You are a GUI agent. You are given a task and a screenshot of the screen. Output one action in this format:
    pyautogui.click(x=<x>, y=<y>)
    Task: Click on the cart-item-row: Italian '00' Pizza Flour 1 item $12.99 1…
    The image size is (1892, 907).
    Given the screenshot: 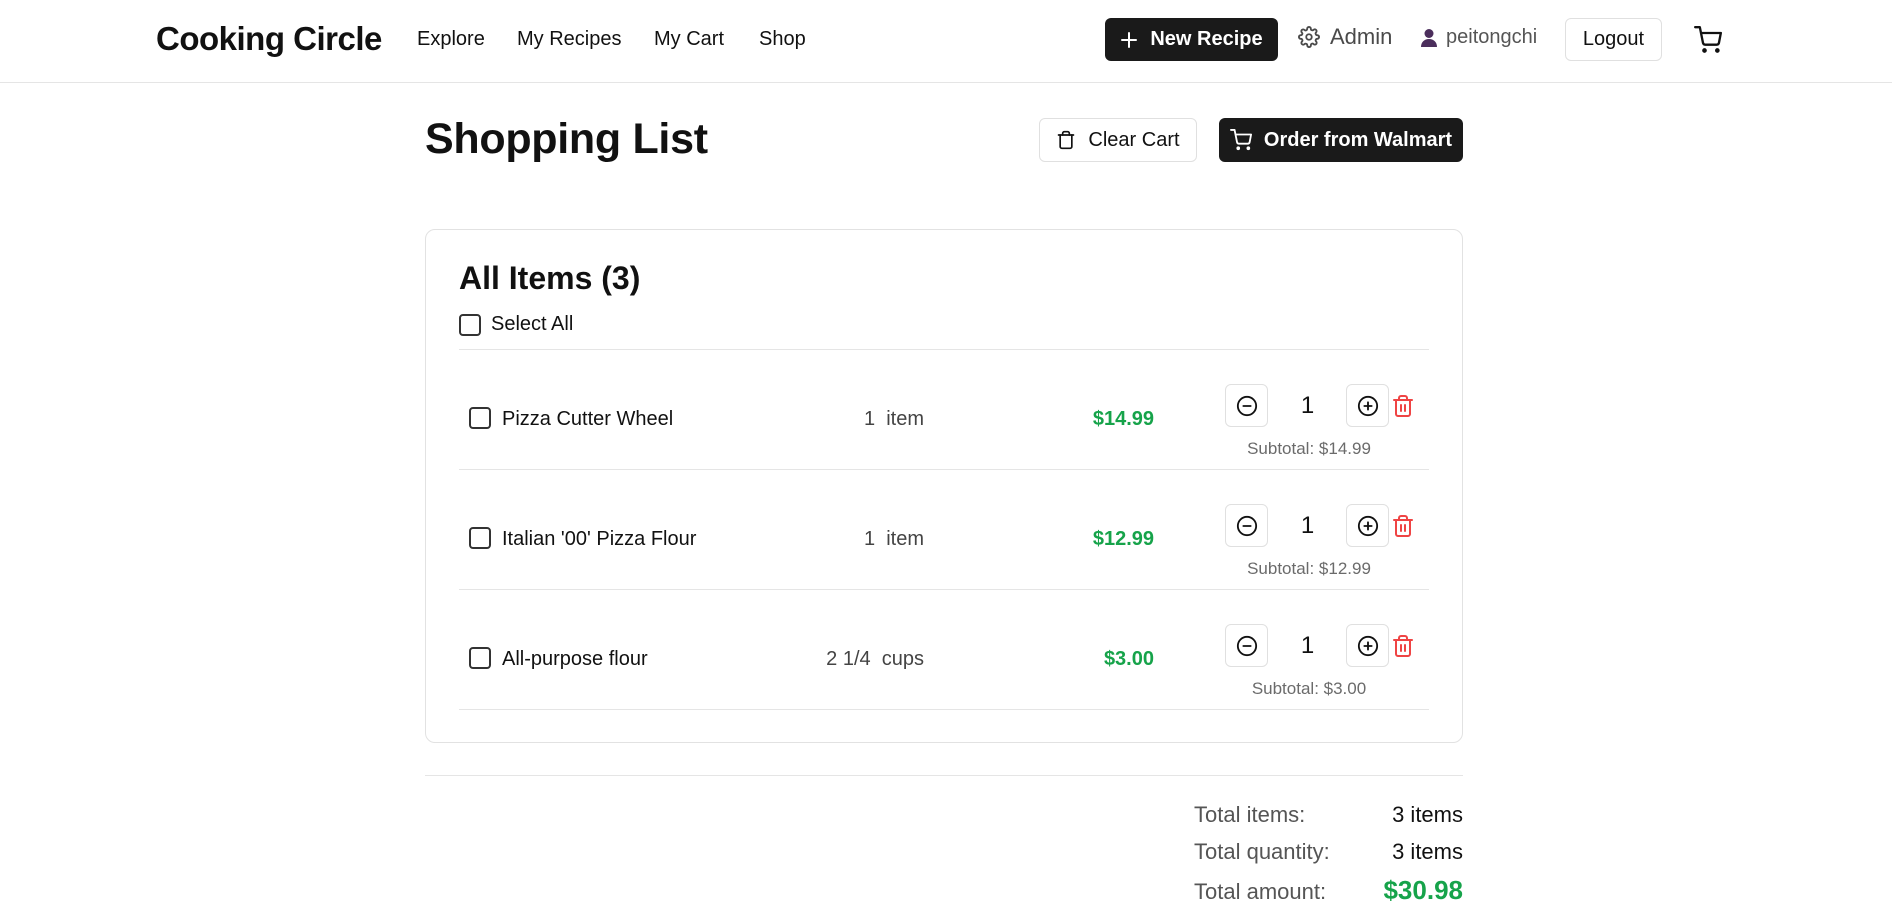 What is the action you would take?
    pyautogui.click(x=944, y=529)
    